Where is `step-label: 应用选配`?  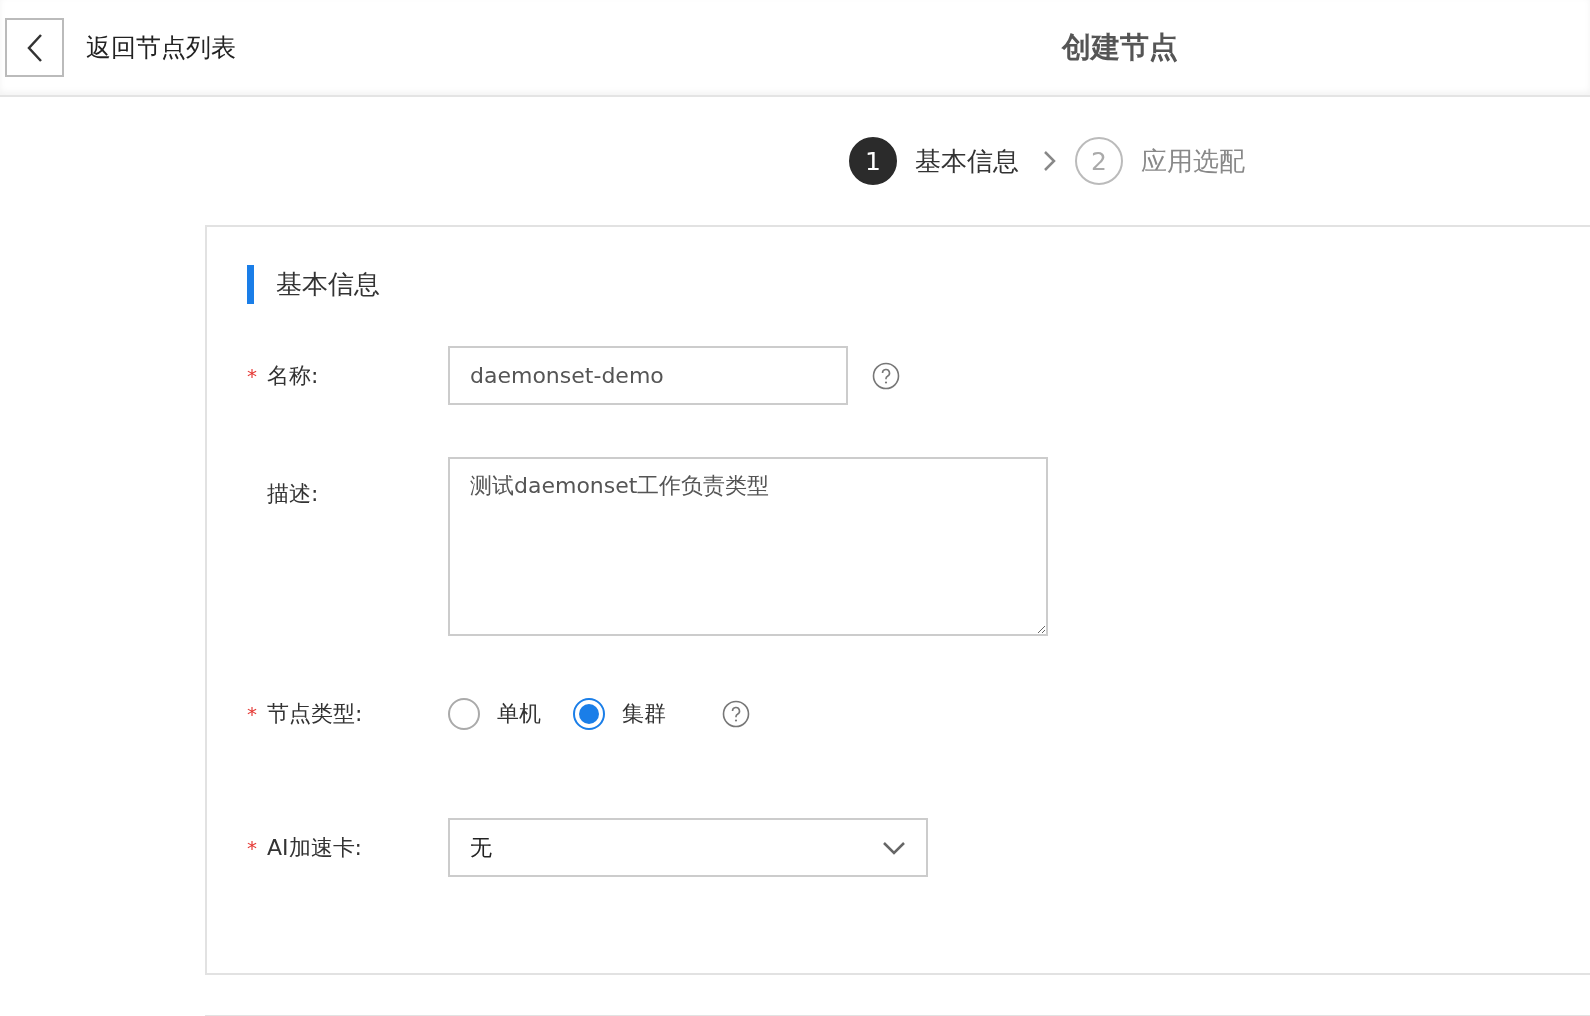 step-label: 应用选配 is located at coordinates (1193, 161).